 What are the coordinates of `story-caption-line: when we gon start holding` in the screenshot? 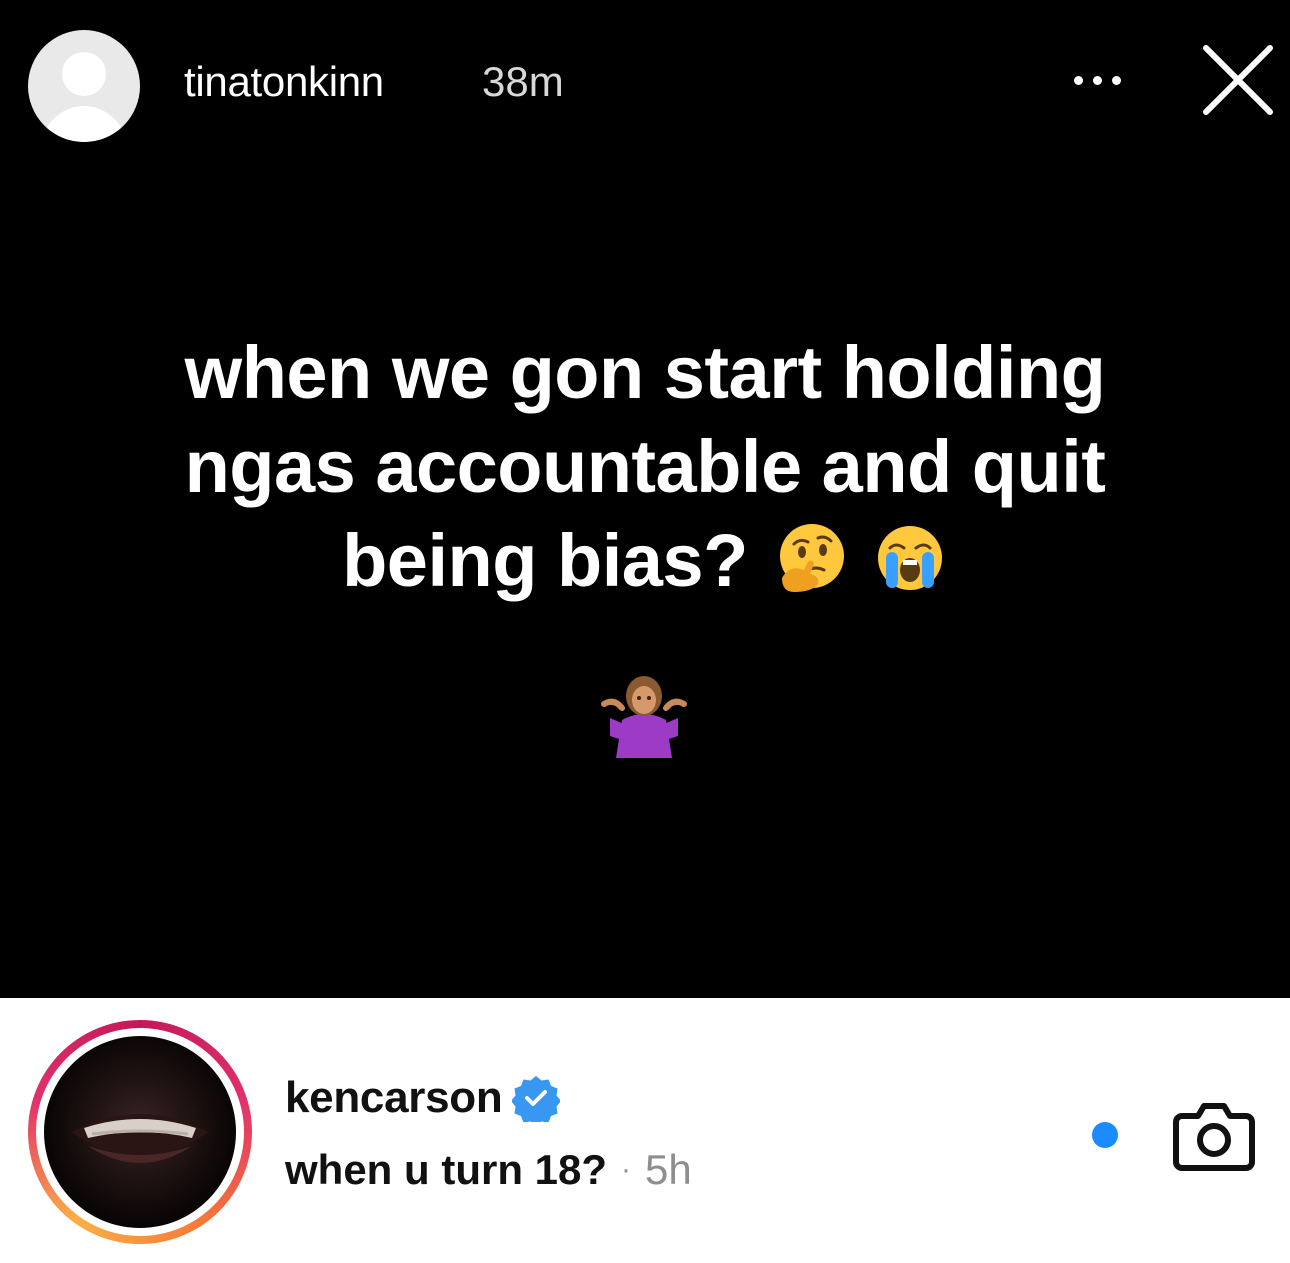 It's located at (645, 372).